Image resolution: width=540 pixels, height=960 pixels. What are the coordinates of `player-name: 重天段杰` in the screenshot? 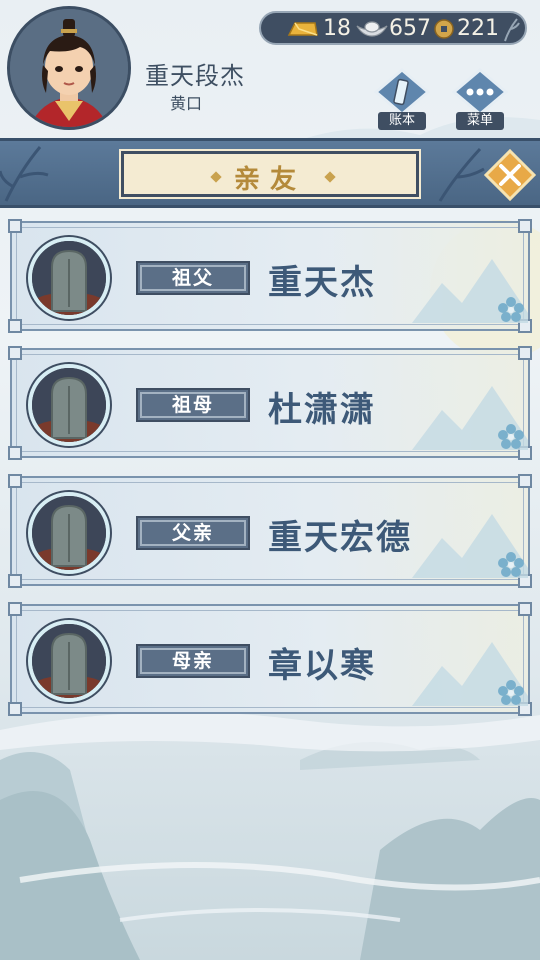 It's located at (195, 76).